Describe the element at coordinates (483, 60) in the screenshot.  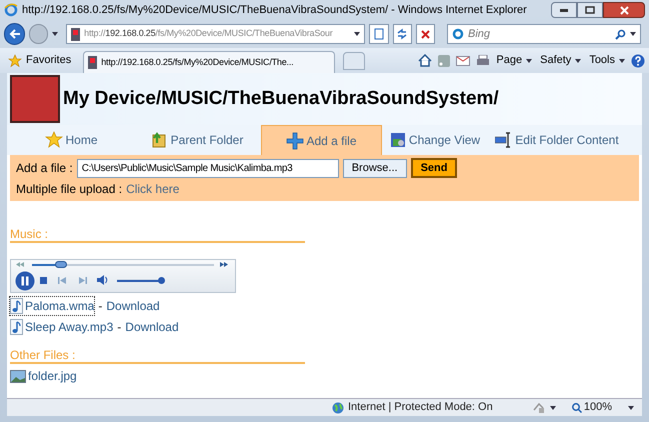
I see `printer-icon` at that location.